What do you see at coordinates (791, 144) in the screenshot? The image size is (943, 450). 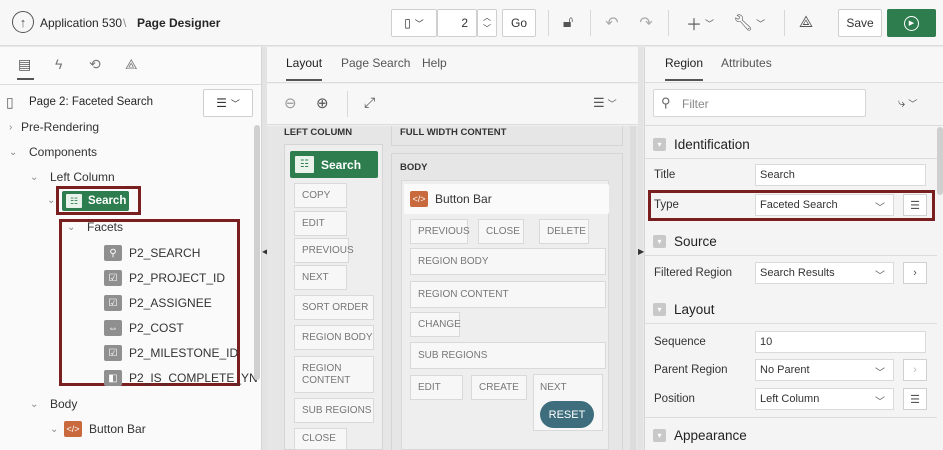 I see `section-identification-header: ▾ Identification` at bounding box center [791, 144].